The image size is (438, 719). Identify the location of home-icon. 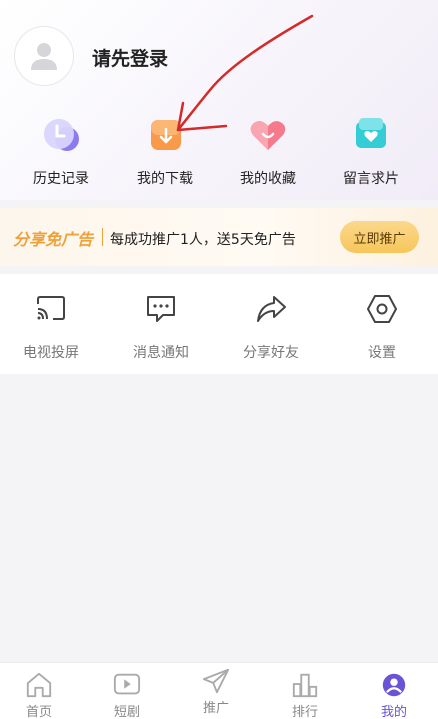
(39, 685).